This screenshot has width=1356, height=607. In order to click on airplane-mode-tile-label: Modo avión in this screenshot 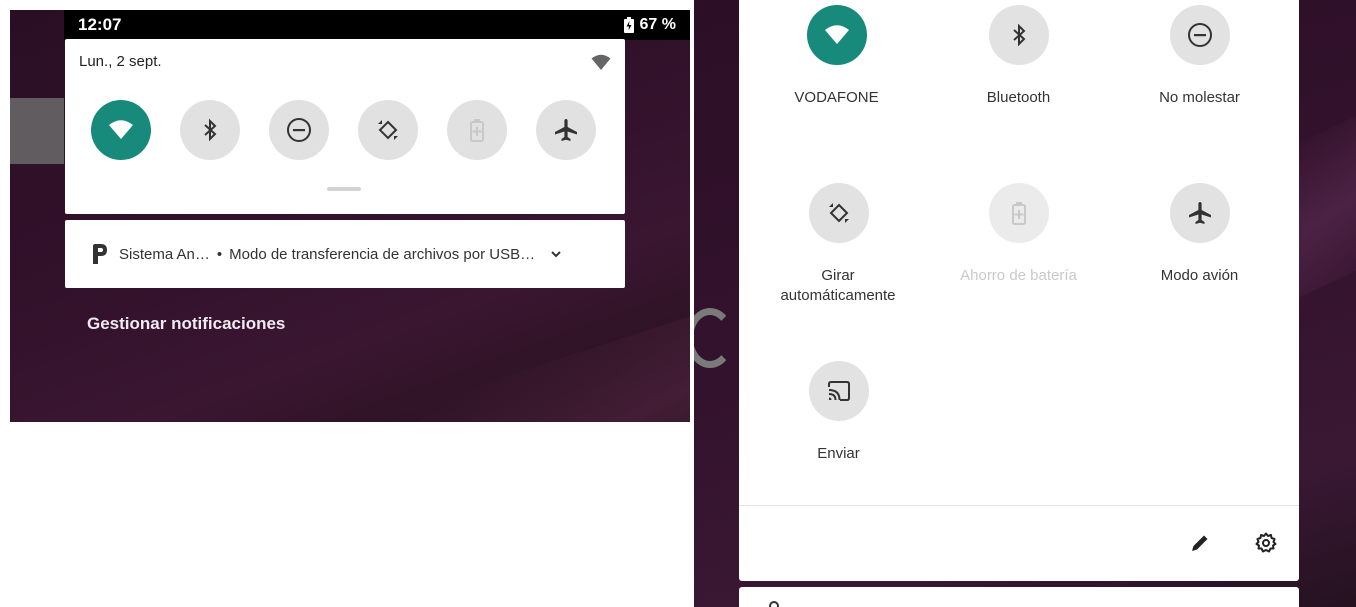, I will do `click(1199, 275)`.